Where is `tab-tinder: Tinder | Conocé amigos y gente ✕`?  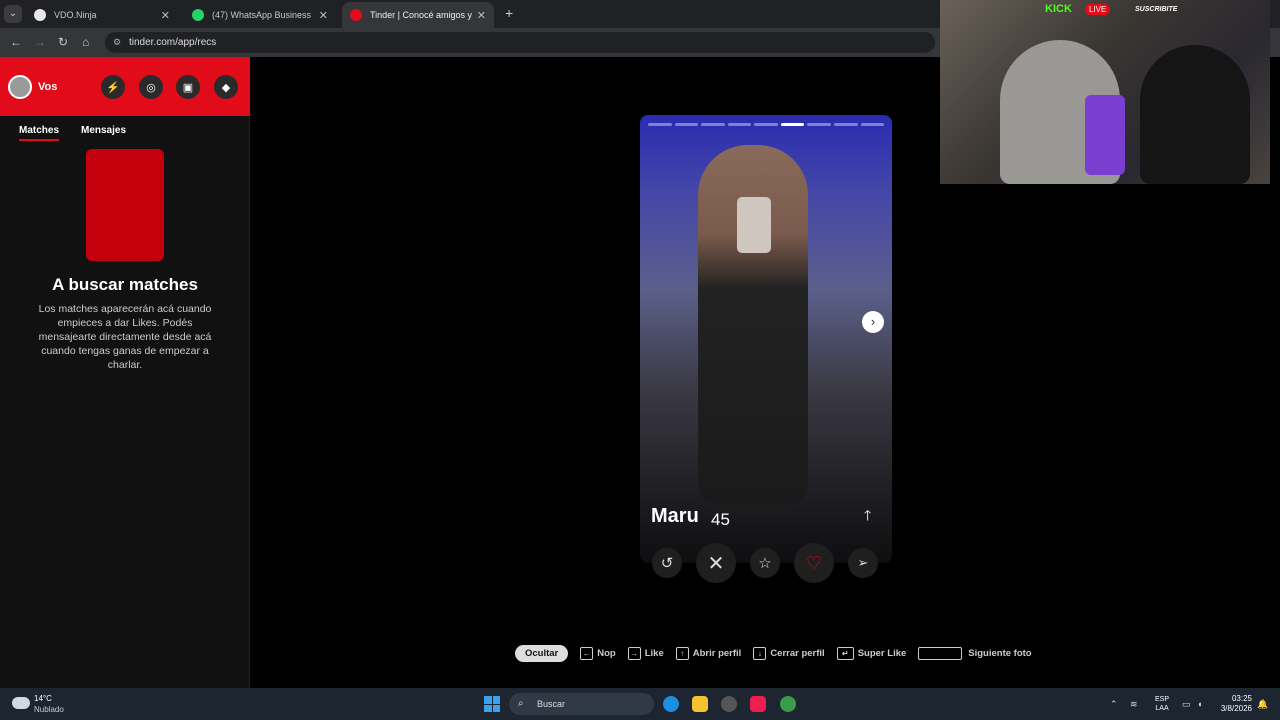 tab-tinder: Tinder | Conocé amigos y gente ✕ is located at coordinates (418, 15).